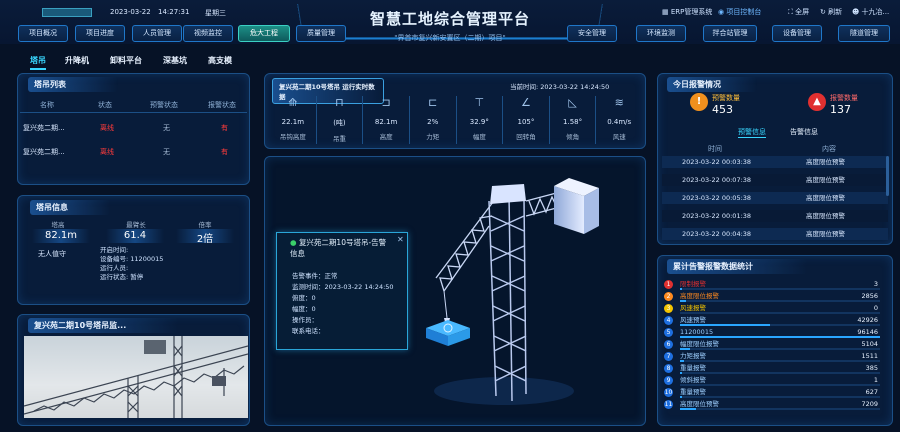  Describe the element at coordinates (668, 320) in the screenshot. I see `rank-badge: 4` at that location.